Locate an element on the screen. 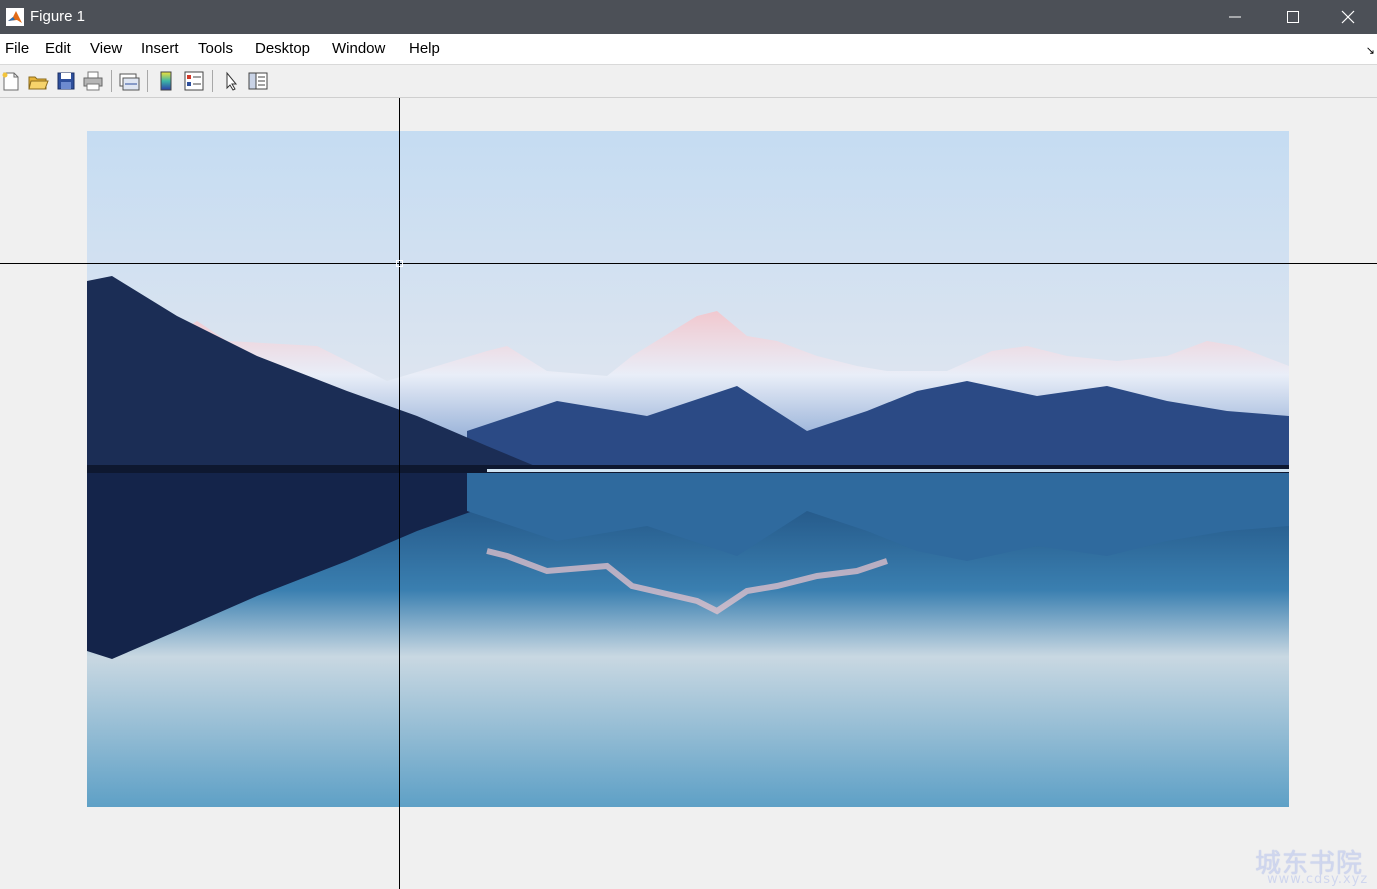 This screenshot has width=1377, height=889. maximize-icon is located at coordinates (1293, 17).